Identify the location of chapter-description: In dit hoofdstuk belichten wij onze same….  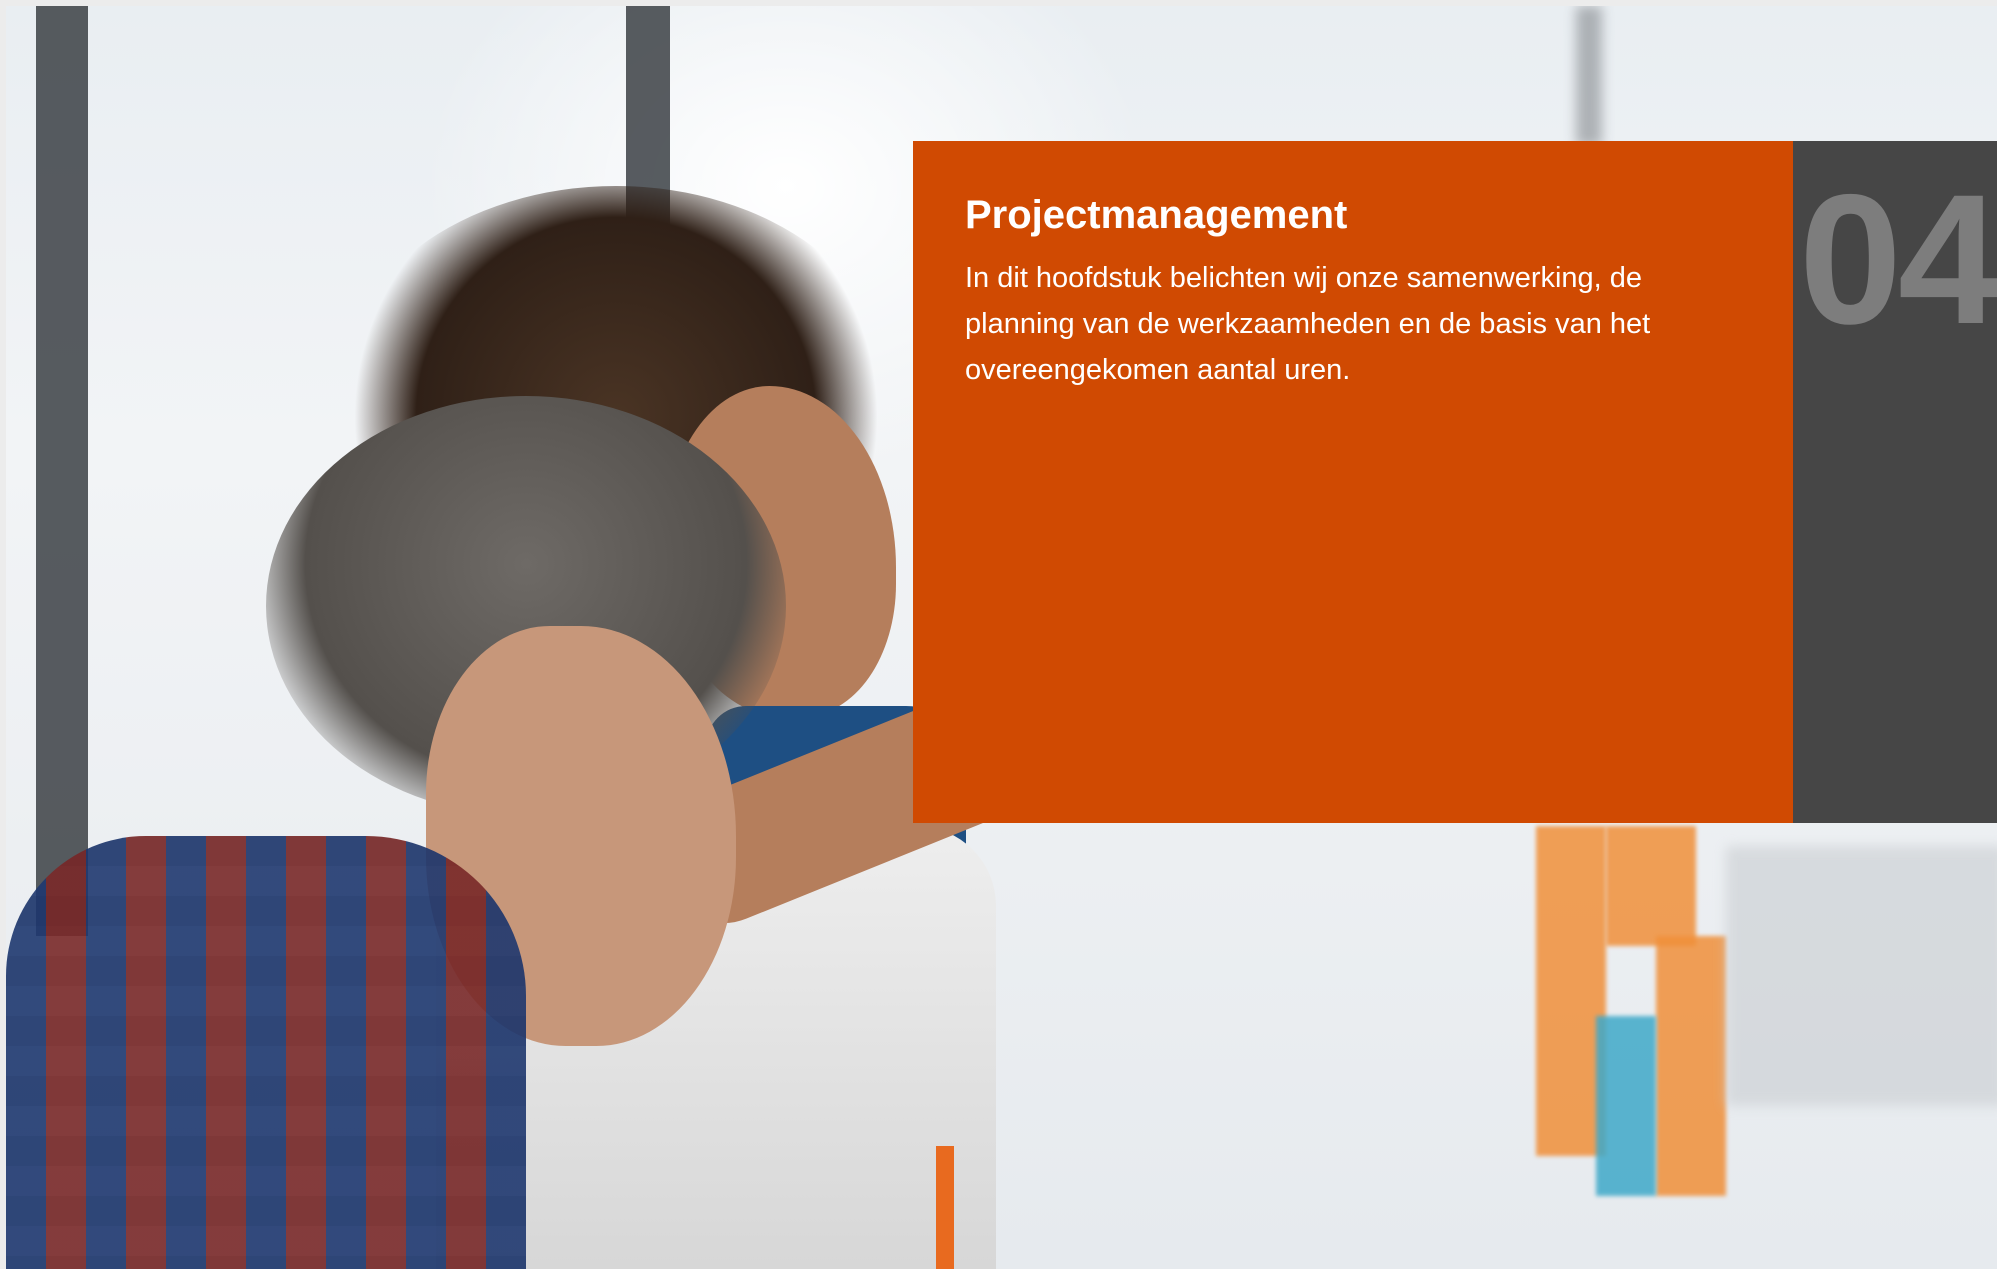
(1308, 324).